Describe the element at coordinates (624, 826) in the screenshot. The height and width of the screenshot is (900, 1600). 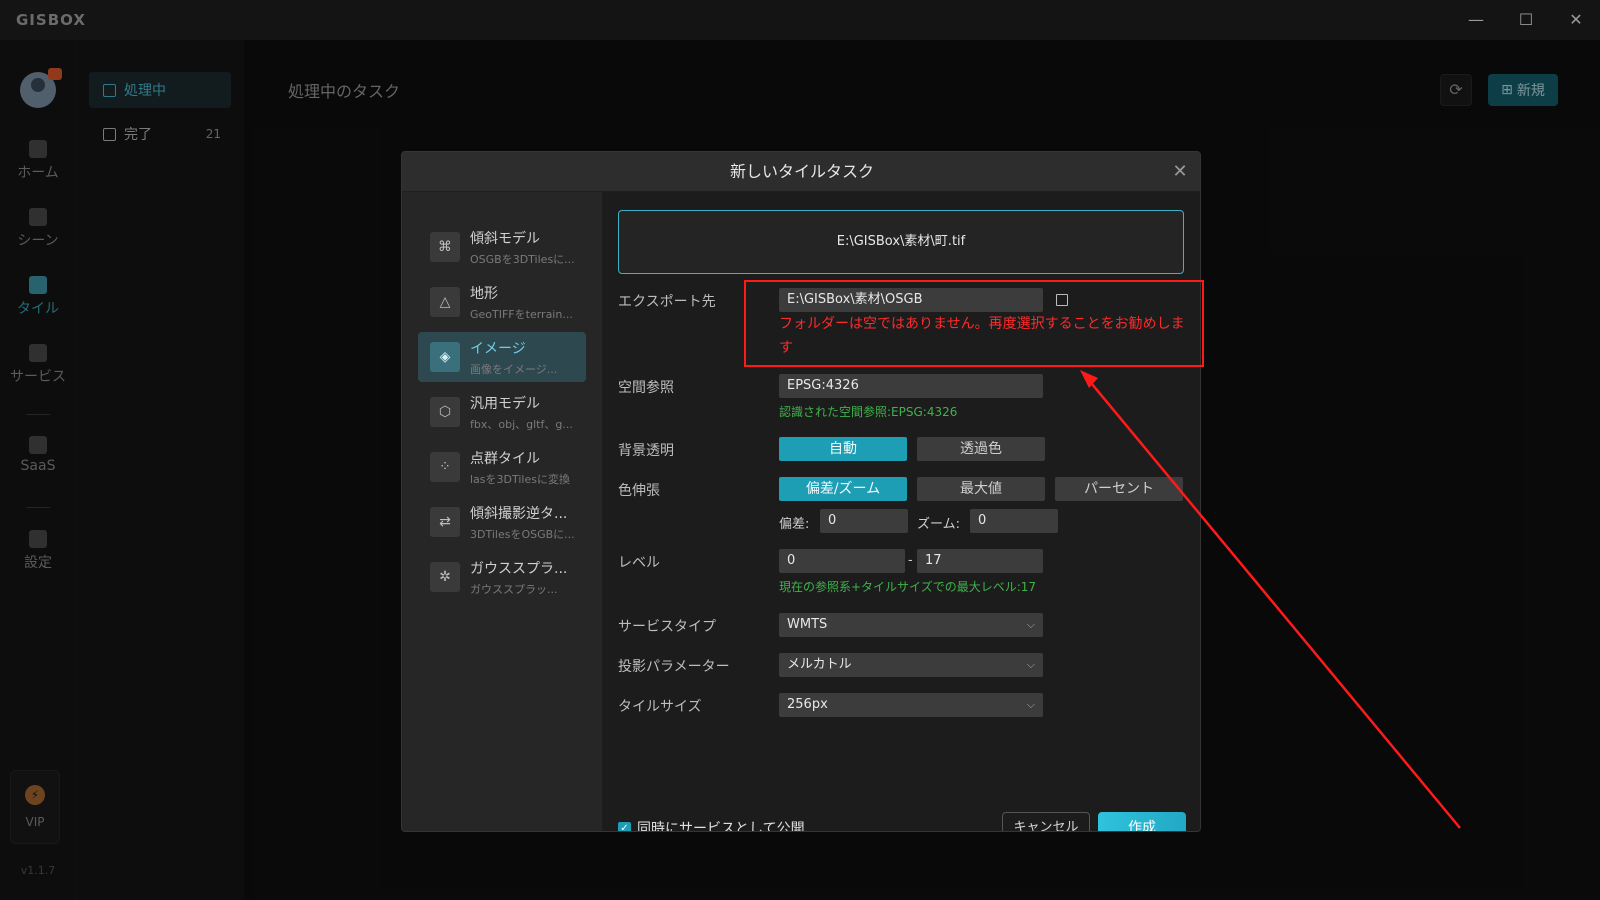
I see `checkbox-checked-icon: ✓` at that location.